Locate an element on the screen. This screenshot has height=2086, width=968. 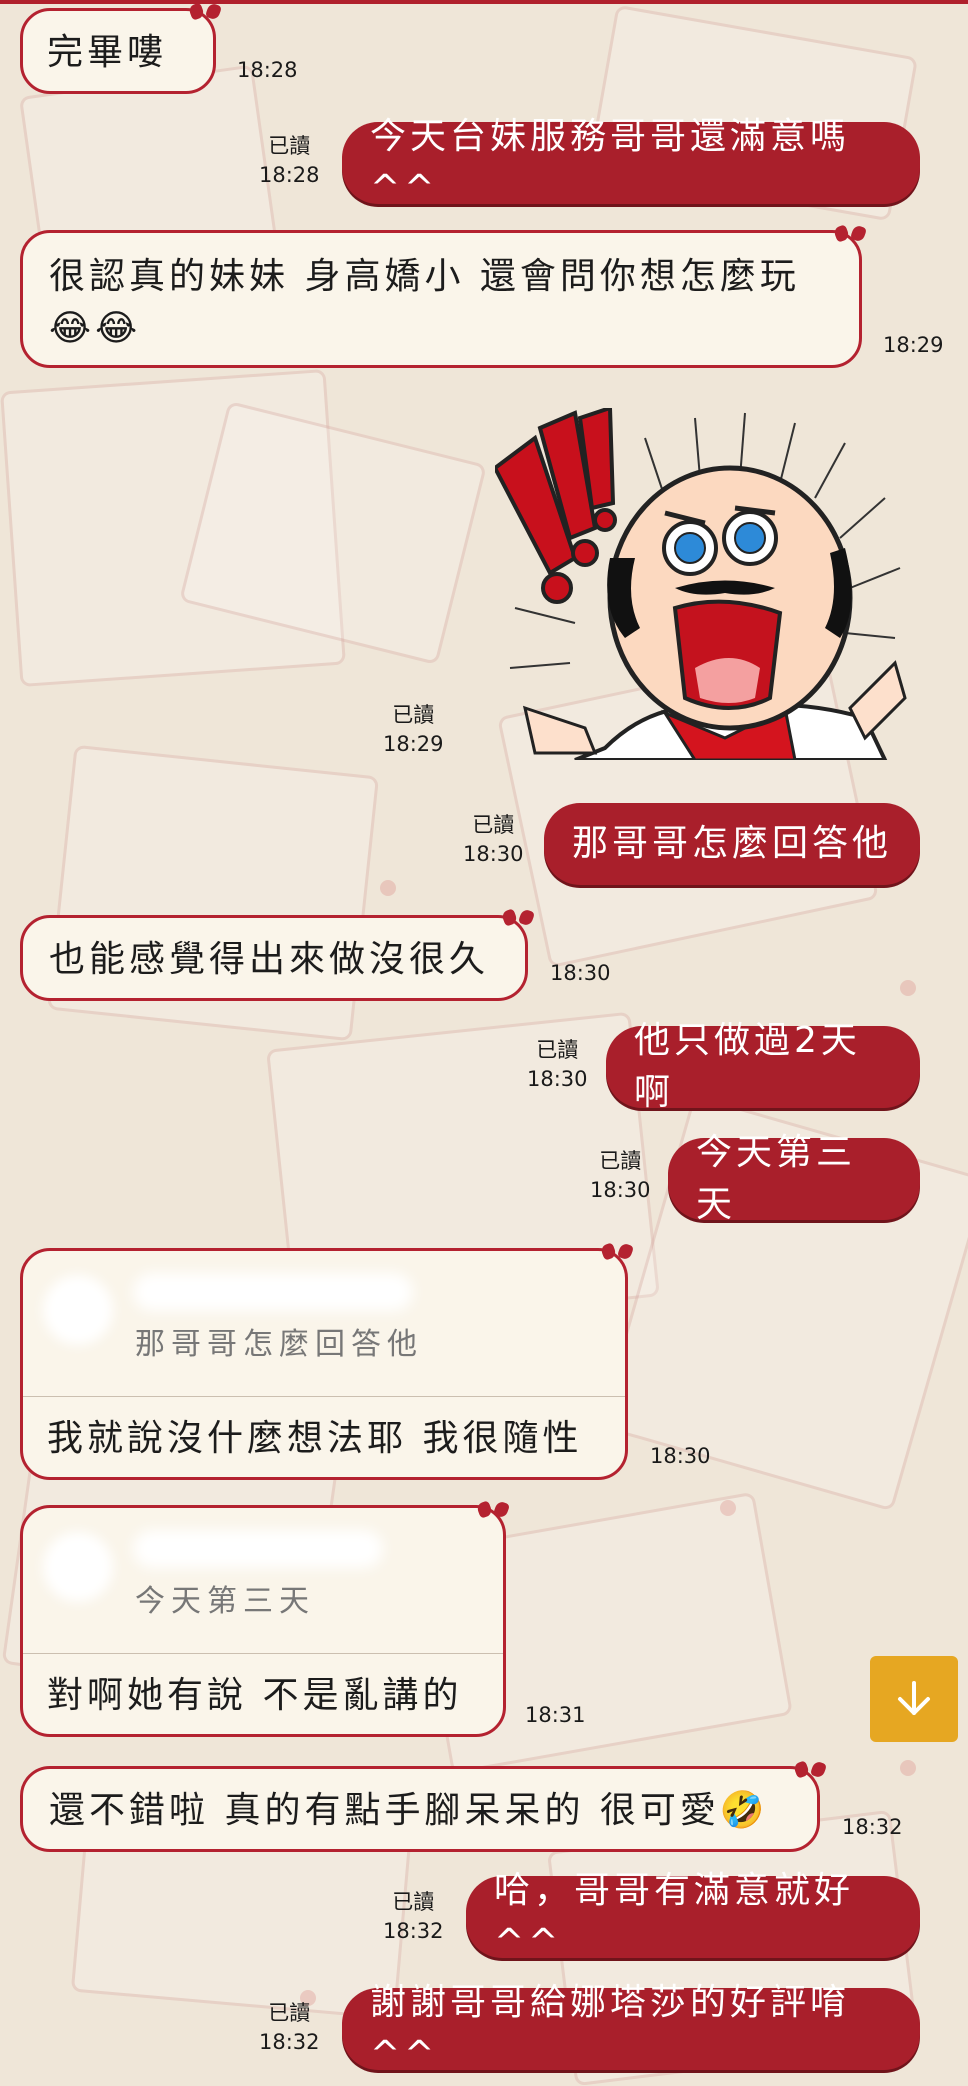
quoted-text: 今天第三天 is located at coordinates (225, 1601).